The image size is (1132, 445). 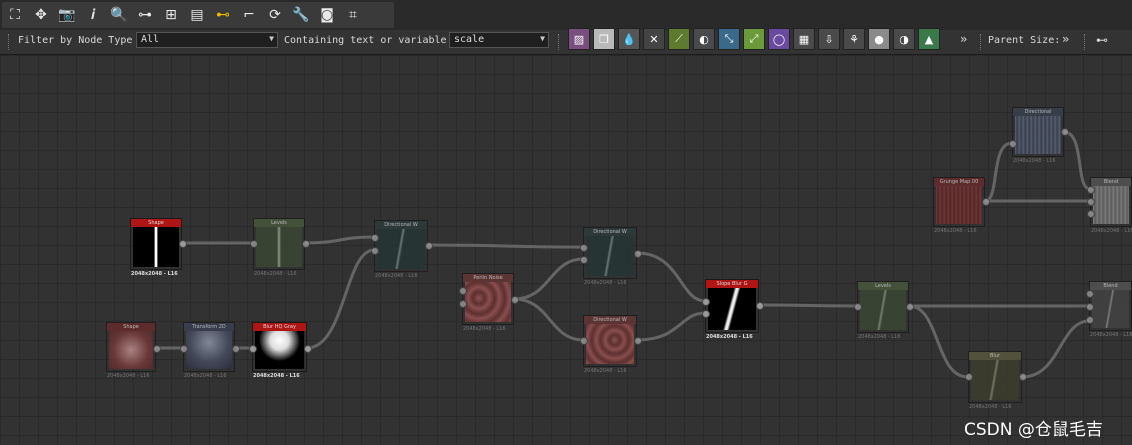 What do you see at coordinates (929, 39) in the screenshot?
I see `histogram-filter-icon: ▲` at bounding box center [929, 39].